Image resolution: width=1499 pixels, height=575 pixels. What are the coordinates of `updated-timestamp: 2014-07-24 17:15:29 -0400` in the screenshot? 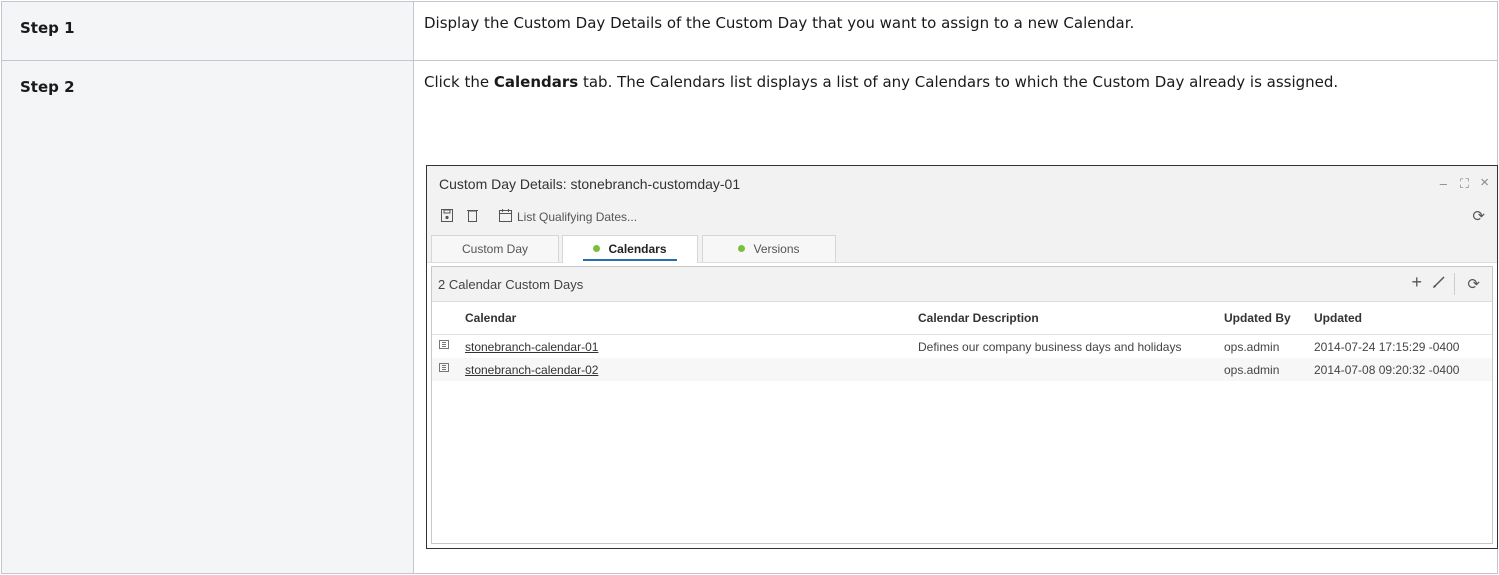 It's located at (1387, 347).